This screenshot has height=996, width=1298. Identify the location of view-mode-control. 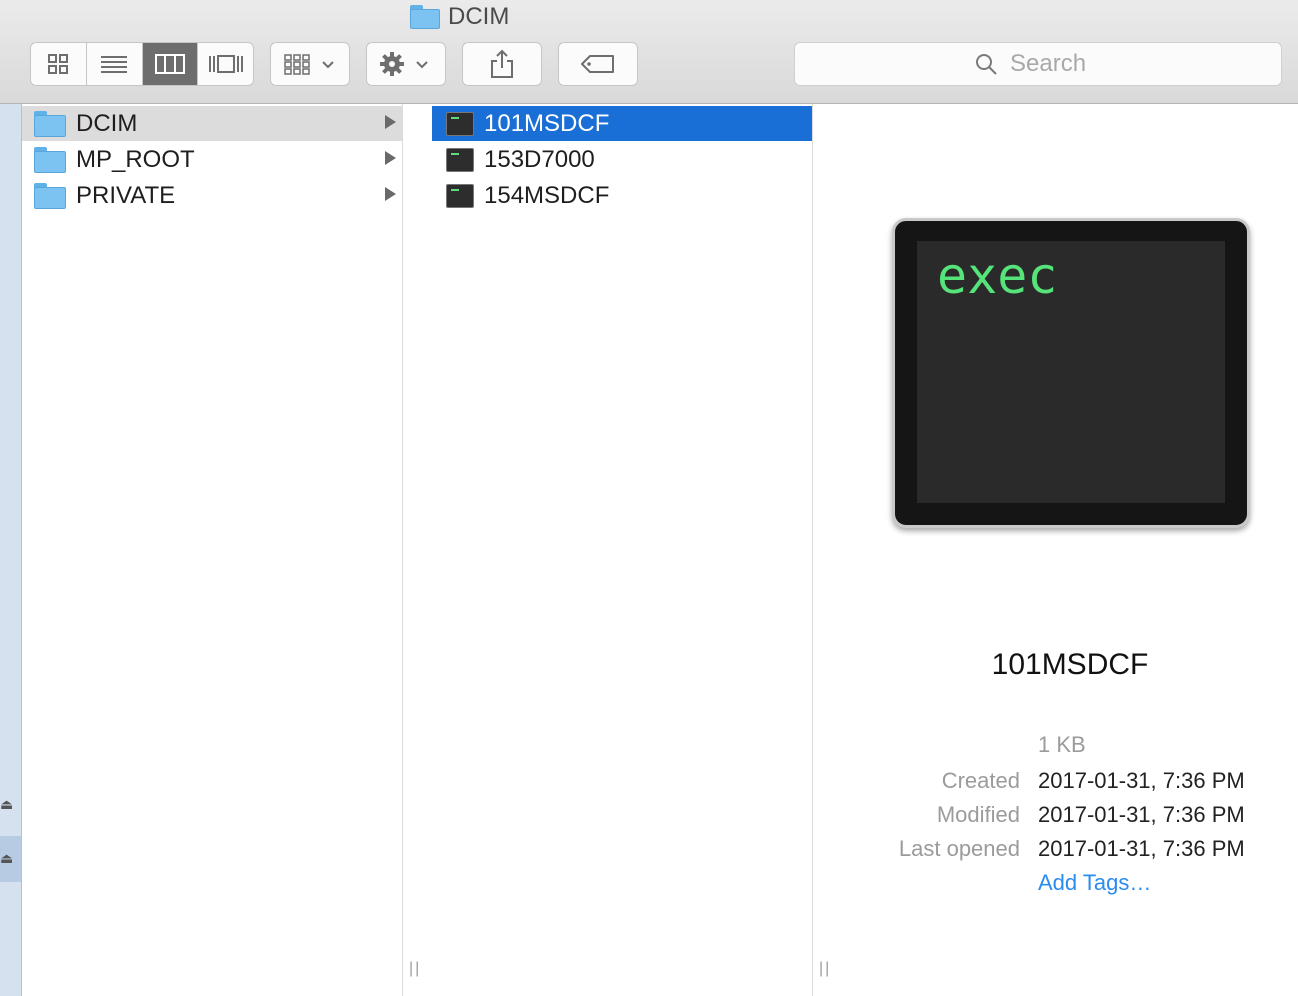
(142, 64).